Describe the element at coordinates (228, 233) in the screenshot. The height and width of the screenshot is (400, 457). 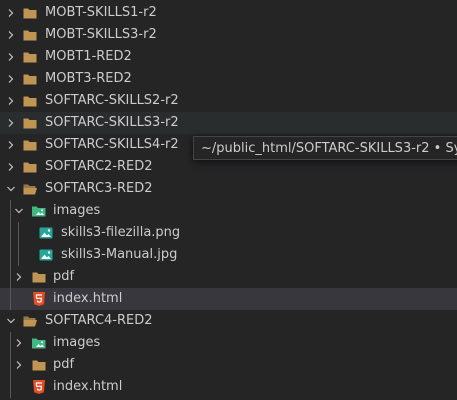
I see `tree-item-skills3-filezilla-png: skills3-filezilla.png` at that location.